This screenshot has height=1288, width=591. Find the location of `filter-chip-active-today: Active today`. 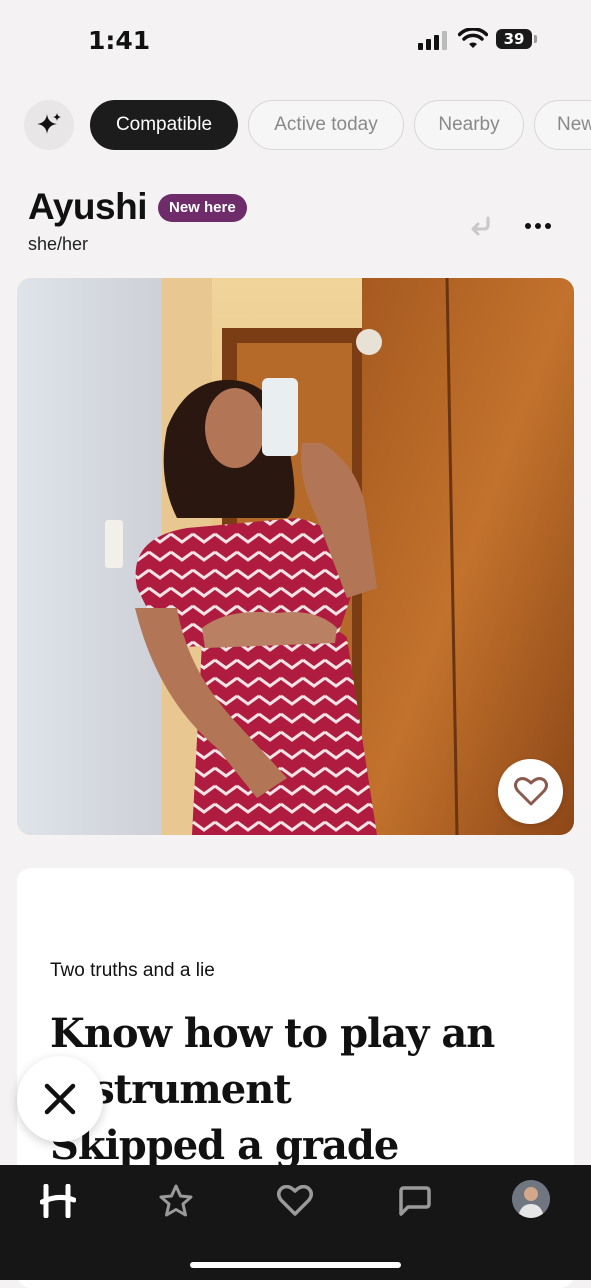

filter-chip-active-today: Active today is located at coordinates (326, 125).